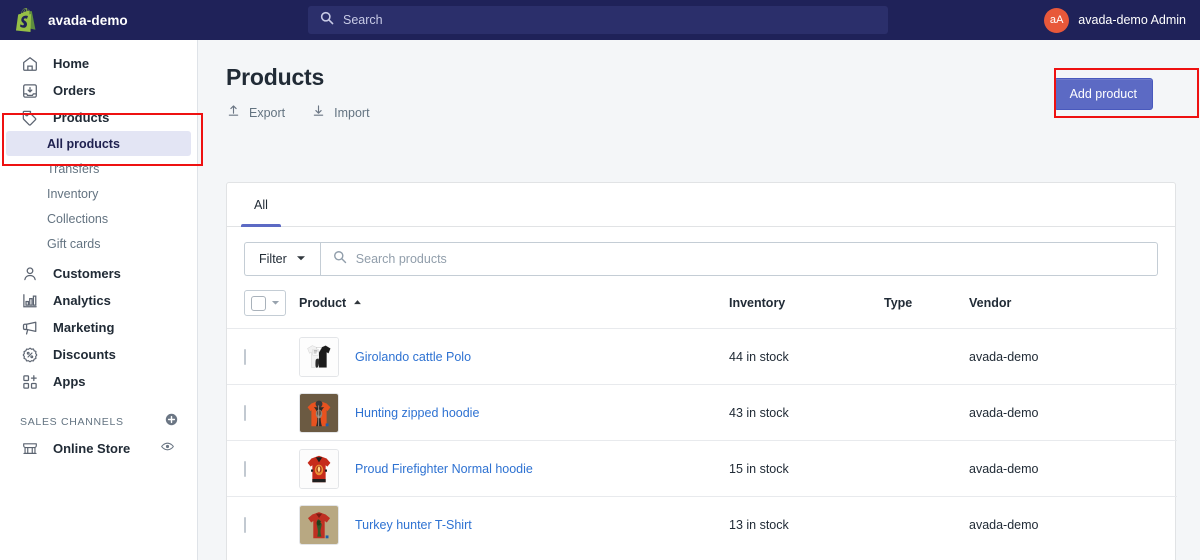 Image resolution: width=1200 pixels, height=560 pixels. What do you see at coordinates (898, 303) in the screenshot?
I see `column-label: Type` at bounding box center [898, 303].